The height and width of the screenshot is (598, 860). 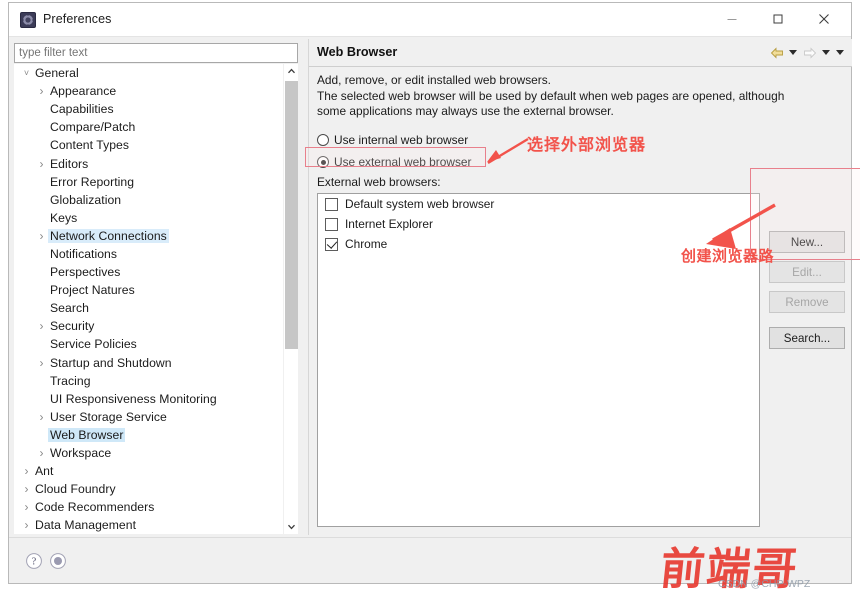 What do you see at coordinates (86, 525) in the screenshot?
I see `sidebar-item-label: Data Management` at bounding box center [86, 525].